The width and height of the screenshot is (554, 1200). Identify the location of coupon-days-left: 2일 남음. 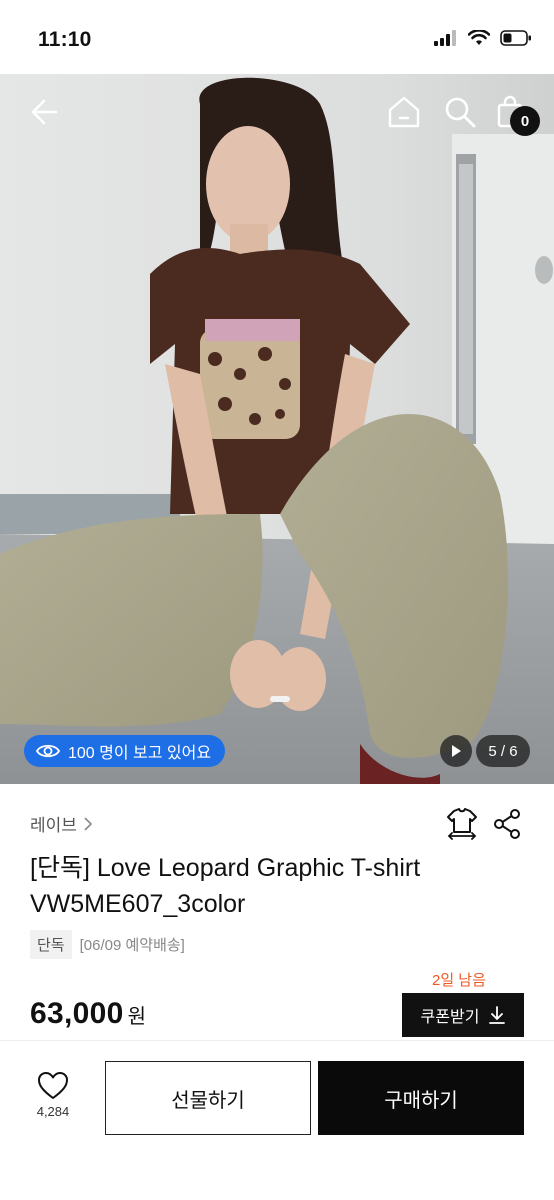
(459, 980).